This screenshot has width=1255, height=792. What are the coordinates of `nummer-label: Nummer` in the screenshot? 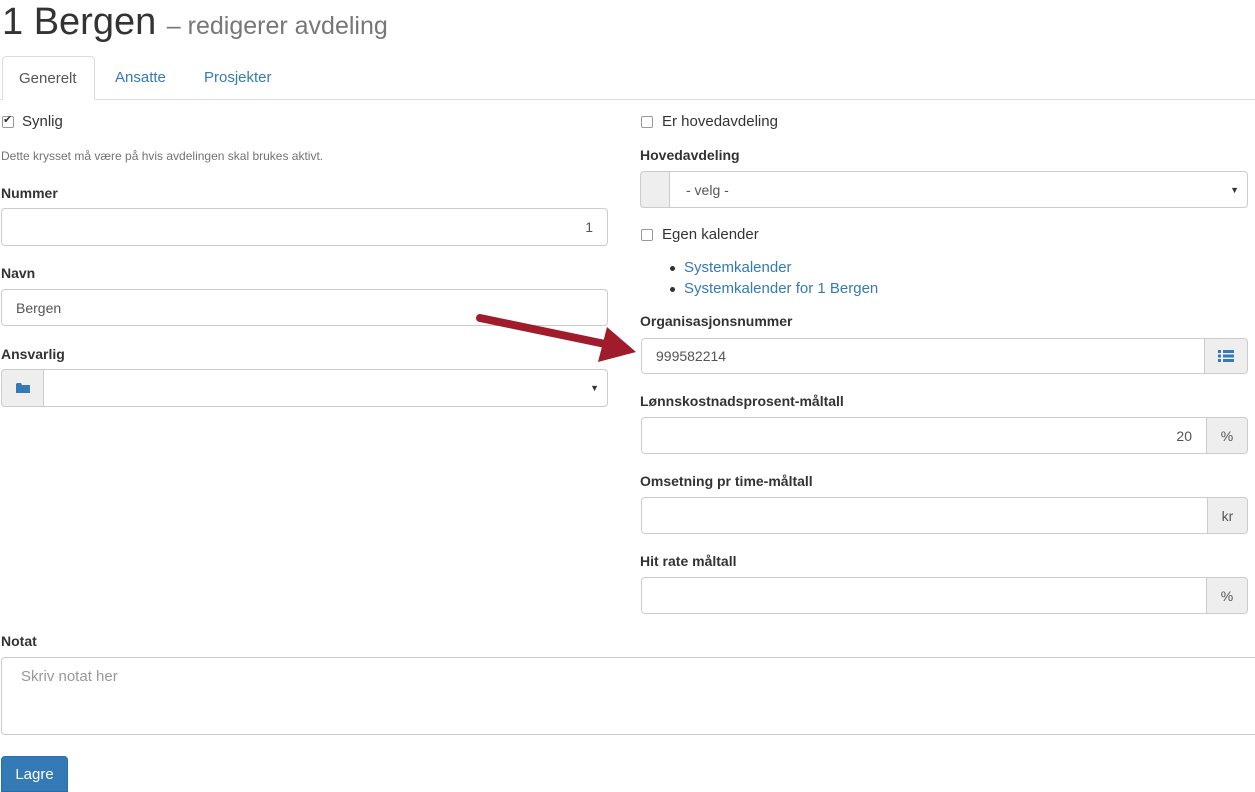 It's located at (29, 193).